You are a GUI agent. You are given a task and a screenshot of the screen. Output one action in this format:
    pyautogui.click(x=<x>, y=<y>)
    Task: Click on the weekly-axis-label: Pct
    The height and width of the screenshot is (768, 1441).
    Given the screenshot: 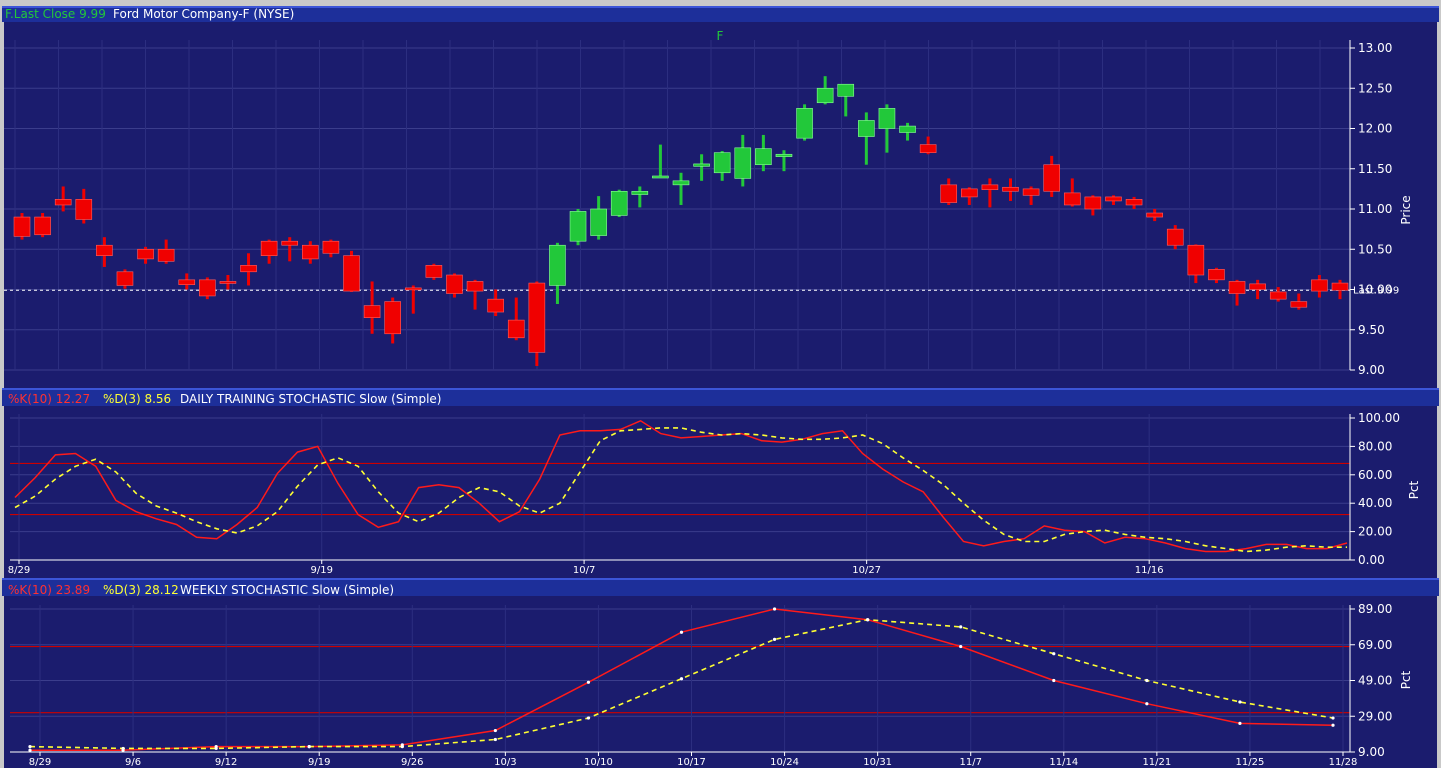 What is the action you would take?
    pyautogui.click(x=1406, y=679)
    